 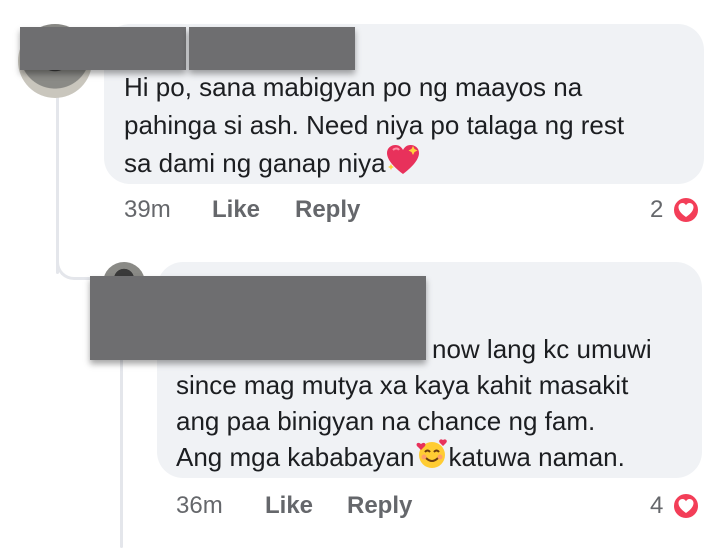 What do you see at coordinates (402, 385) in the screenshot?
I see `comment-text-line: since mag mutya xa kaya kahit masakit` at bounding box center [402, 385].